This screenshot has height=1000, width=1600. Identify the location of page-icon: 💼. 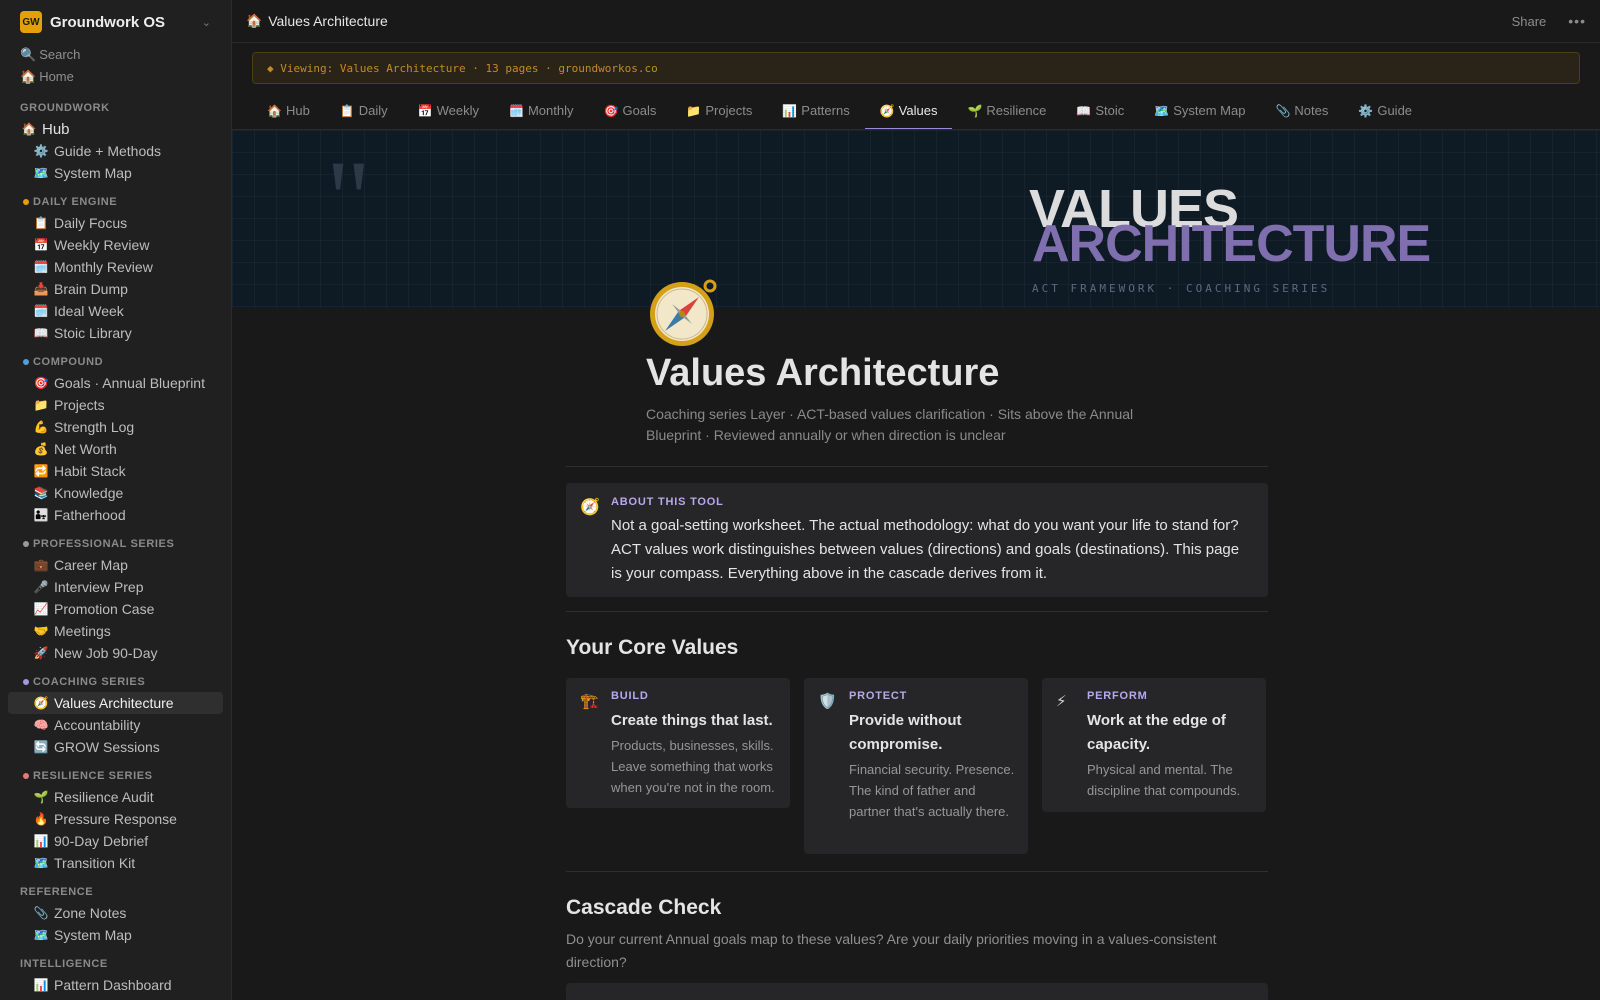
(41, 565).